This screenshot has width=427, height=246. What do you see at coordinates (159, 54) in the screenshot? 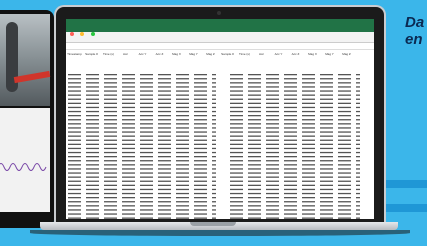
I see `column-header: Acc Z` at bounding box center [159, 54].